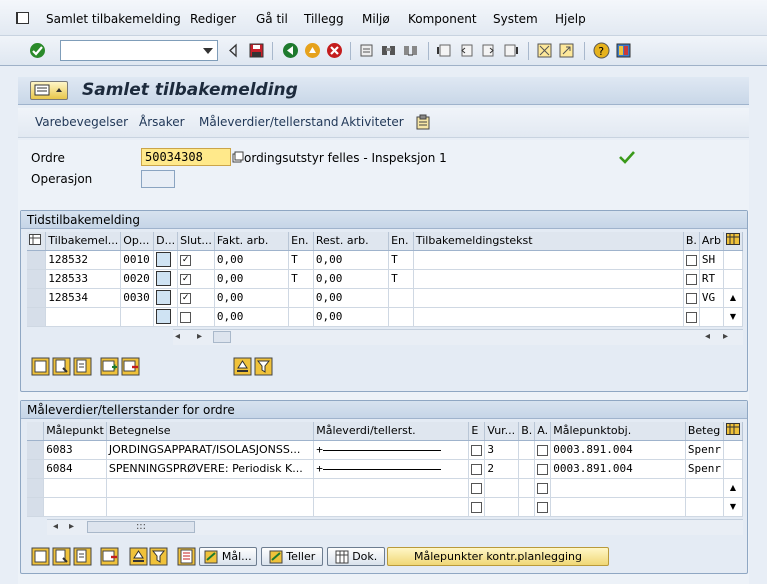 The height and width of the screenshot is (584, 767). I want to click on cell-malepunktobj, so click(618, 488).